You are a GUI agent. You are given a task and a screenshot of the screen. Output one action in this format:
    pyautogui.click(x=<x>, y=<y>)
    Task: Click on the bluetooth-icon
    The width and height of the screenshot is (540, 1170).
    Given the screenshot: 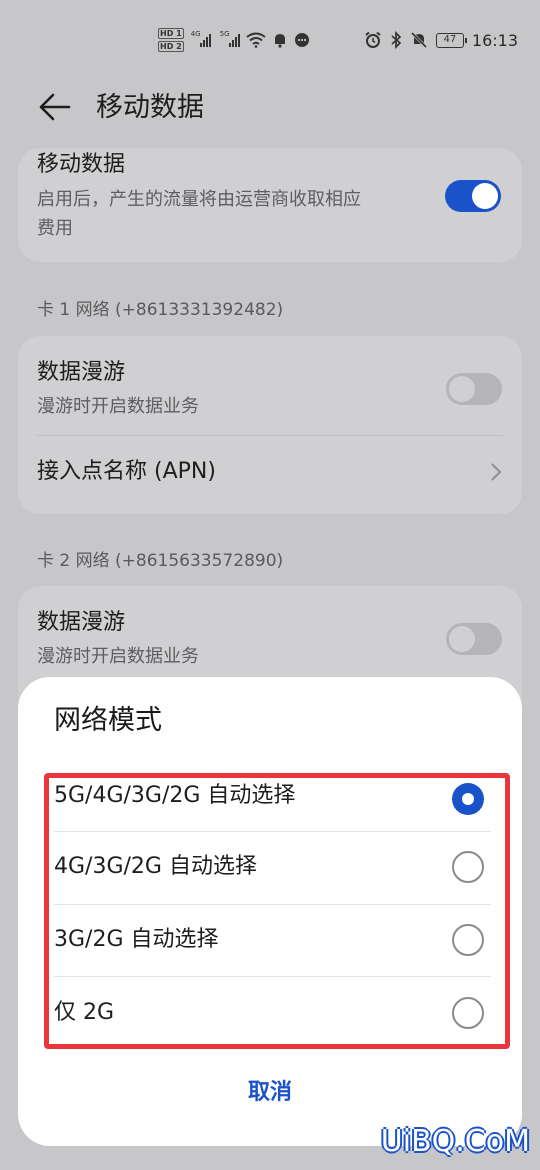 What is the action you would take?
    pyautogui.click(x=396, y=40)
    